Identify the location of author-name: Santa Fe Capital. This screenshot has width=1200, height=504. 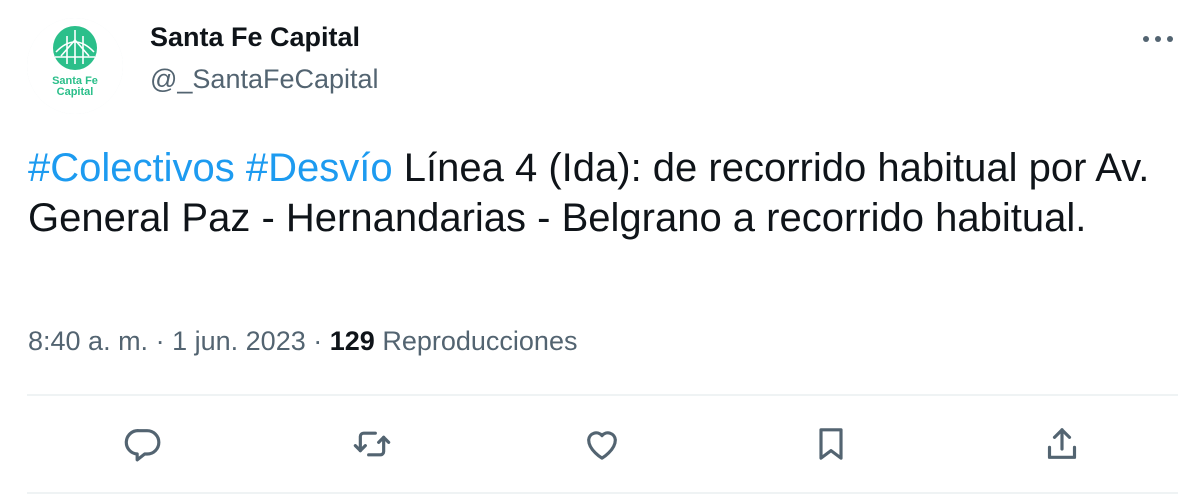
(255, 37).